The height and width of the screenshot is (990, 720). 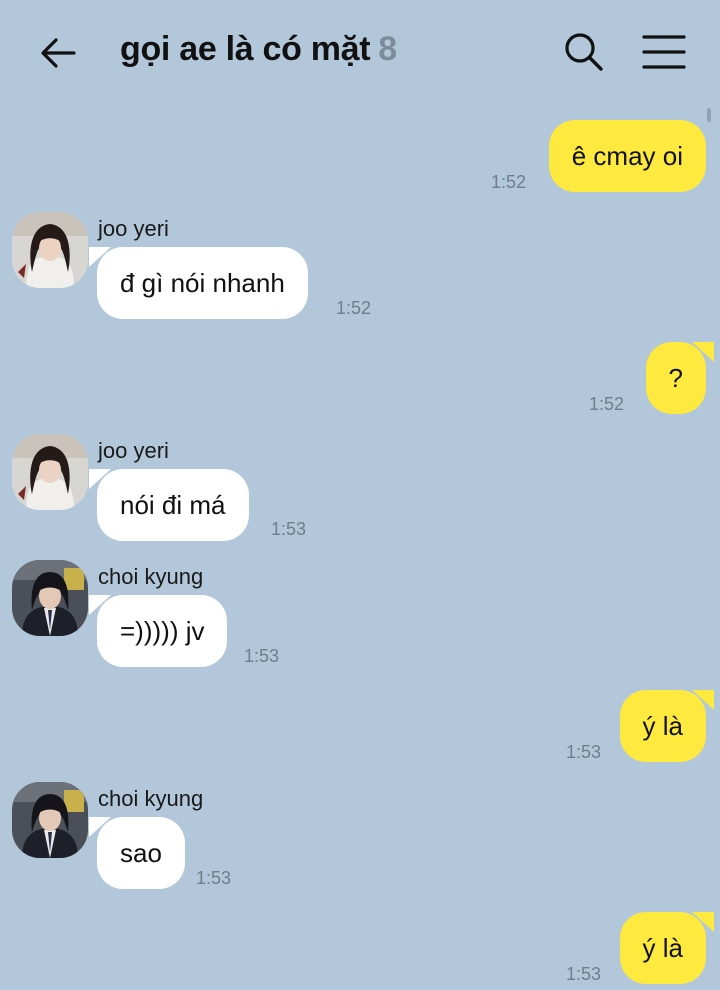 What do you see at coordinates (158, 631) in the screenshot?
I see `message-bubble-incoming: =))))) jv` at bounding box center [158, 631].